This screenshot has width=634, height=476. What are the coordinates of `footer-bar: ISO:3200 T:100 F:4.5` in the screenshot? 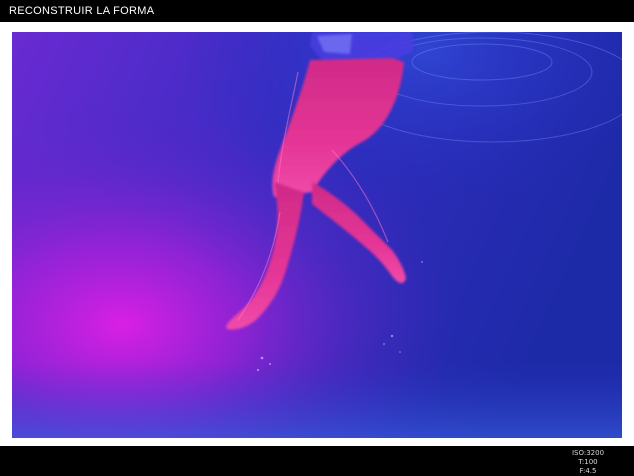 It's located at (317, 461).